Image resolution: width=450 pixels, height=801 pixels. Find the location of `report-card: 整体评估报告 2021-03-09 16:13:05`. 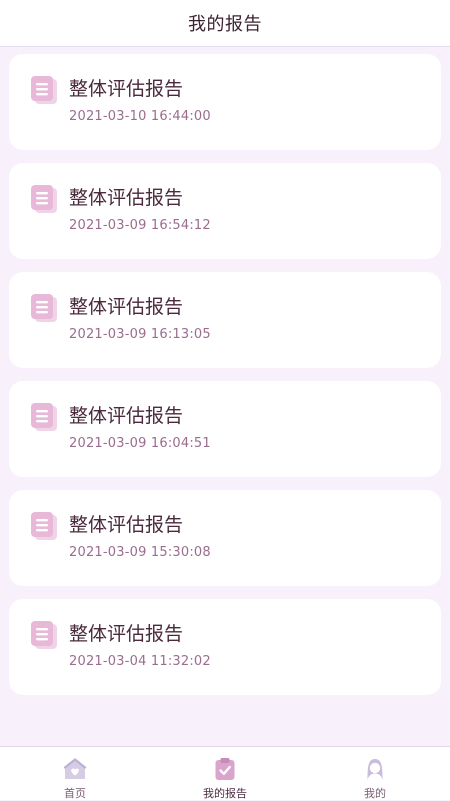

report-card: 整体评估报告 2021-03-09 16:13:05 is located at coordinates (225, 320).